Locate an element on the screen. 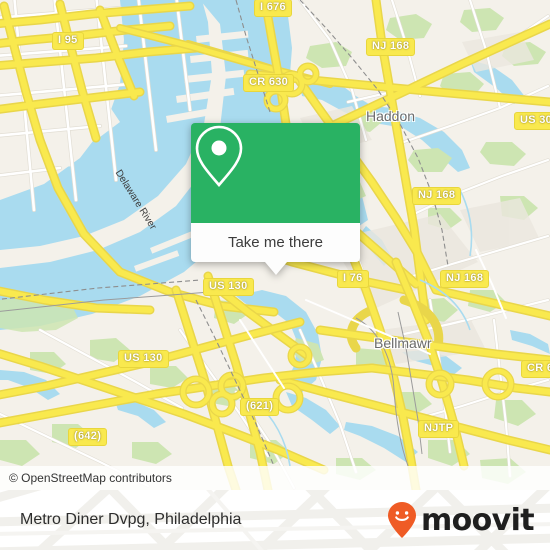 The height and width of the screenshot is (550, 550). map-attribution: © OpenStreetMap contributors is located at coordinates (275, 478).